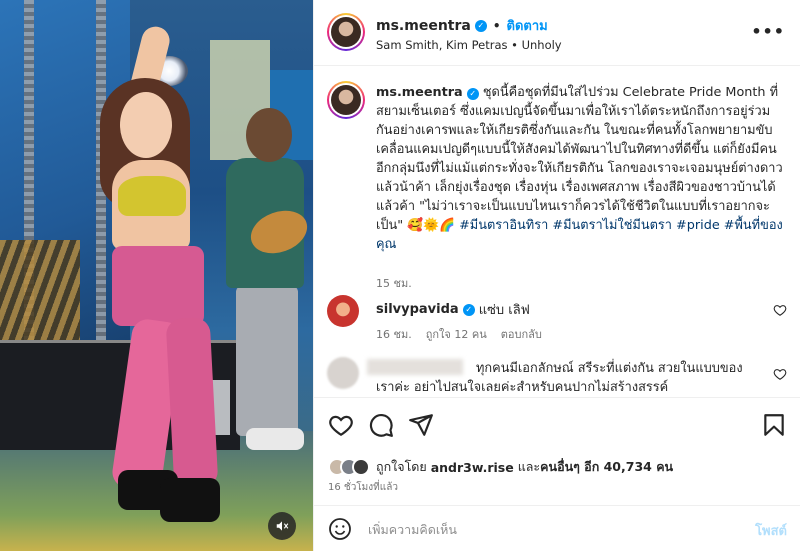 This screenshot has width=800, height=551. Describe the element at coordinates (152, 196) in the screenshot. I see `dancer-top` at that location.